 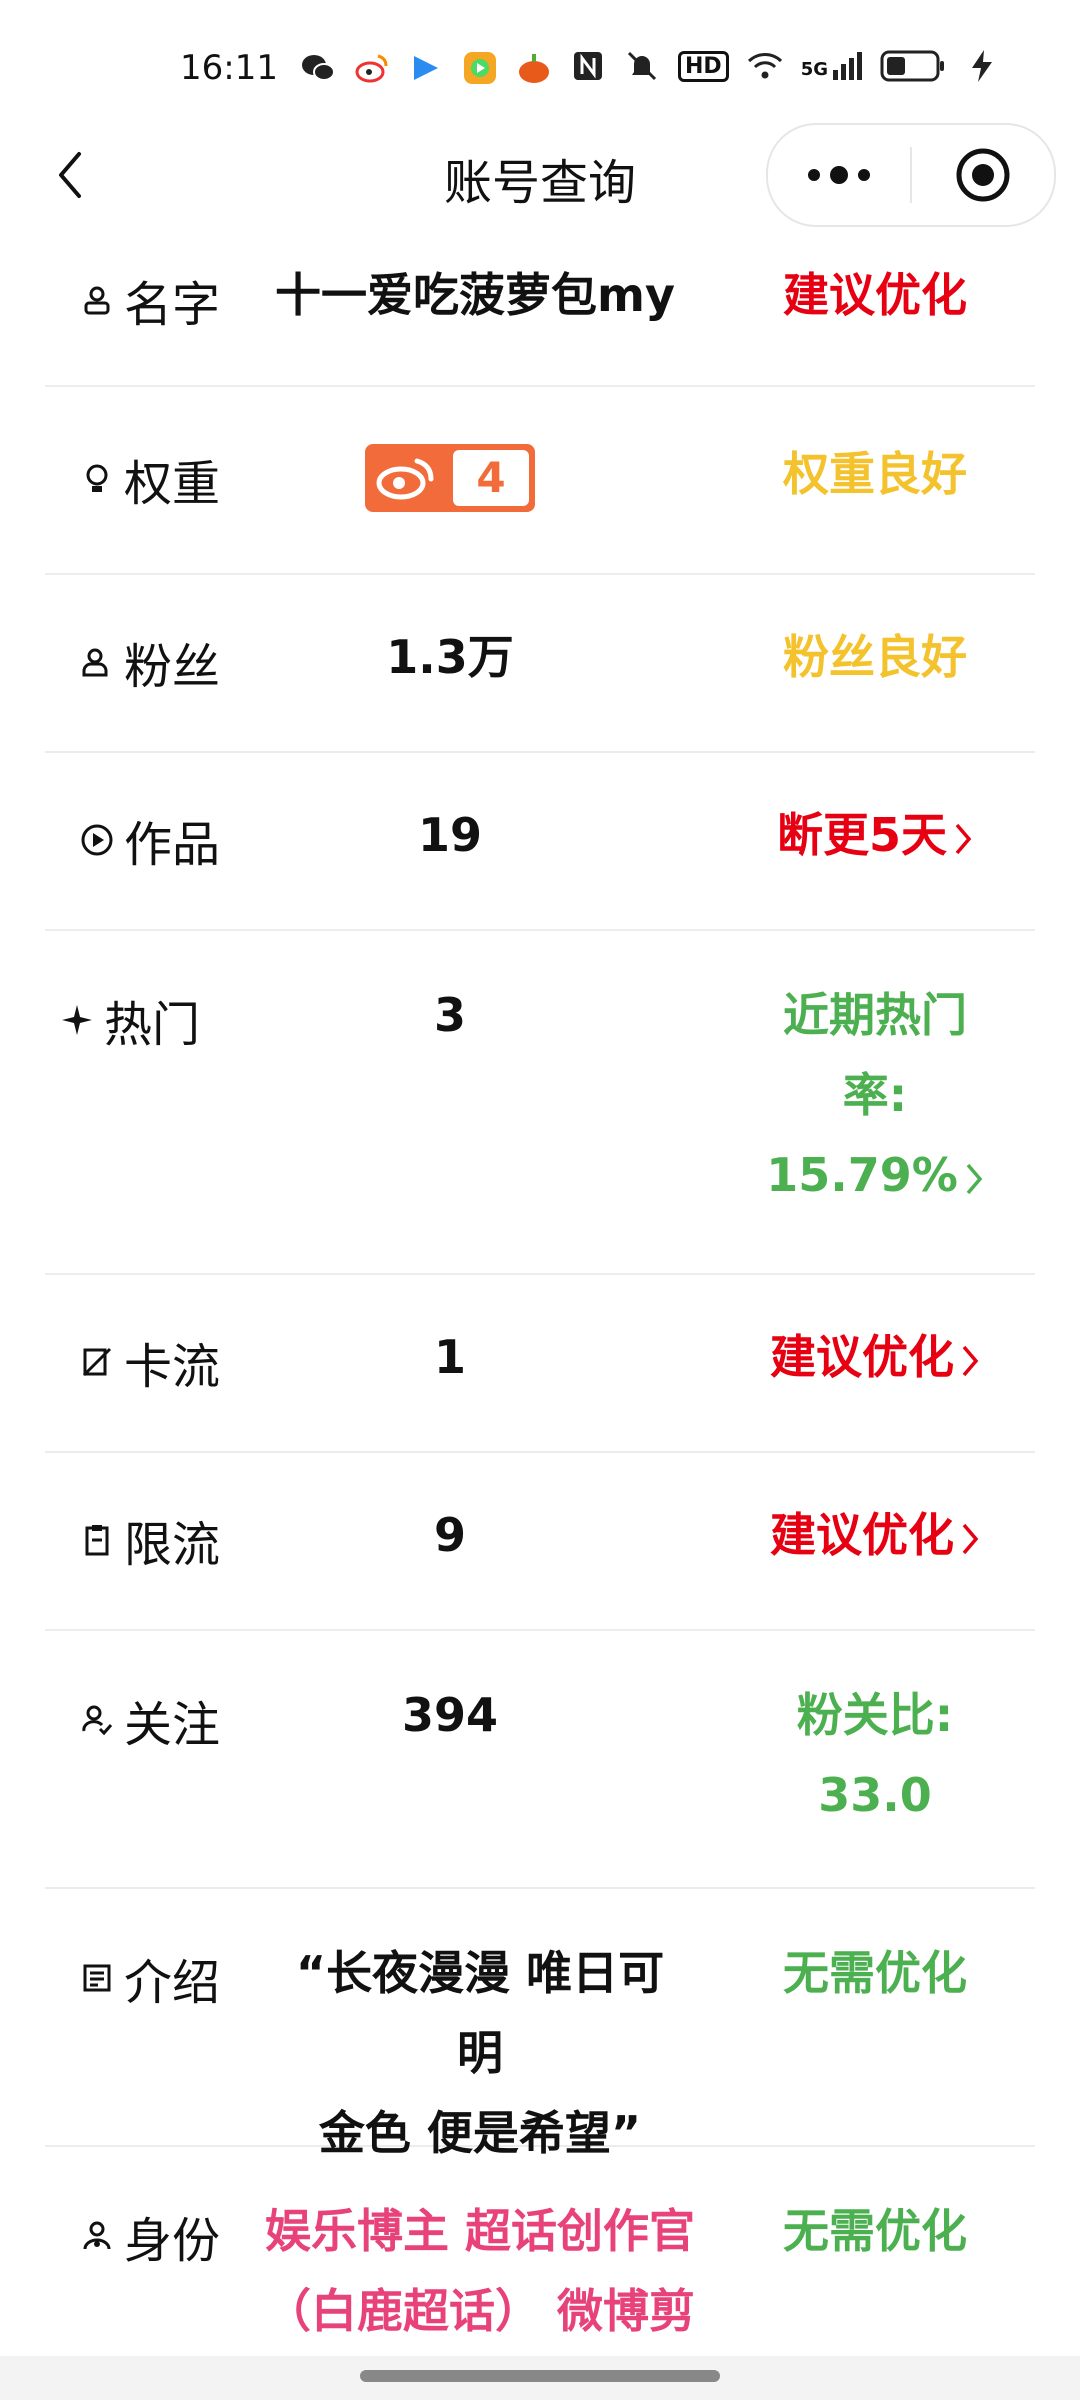 What do you see at coordinates (642, 66) in the screenshot?
I see `mute-icon` at bounding box center [642, 66].